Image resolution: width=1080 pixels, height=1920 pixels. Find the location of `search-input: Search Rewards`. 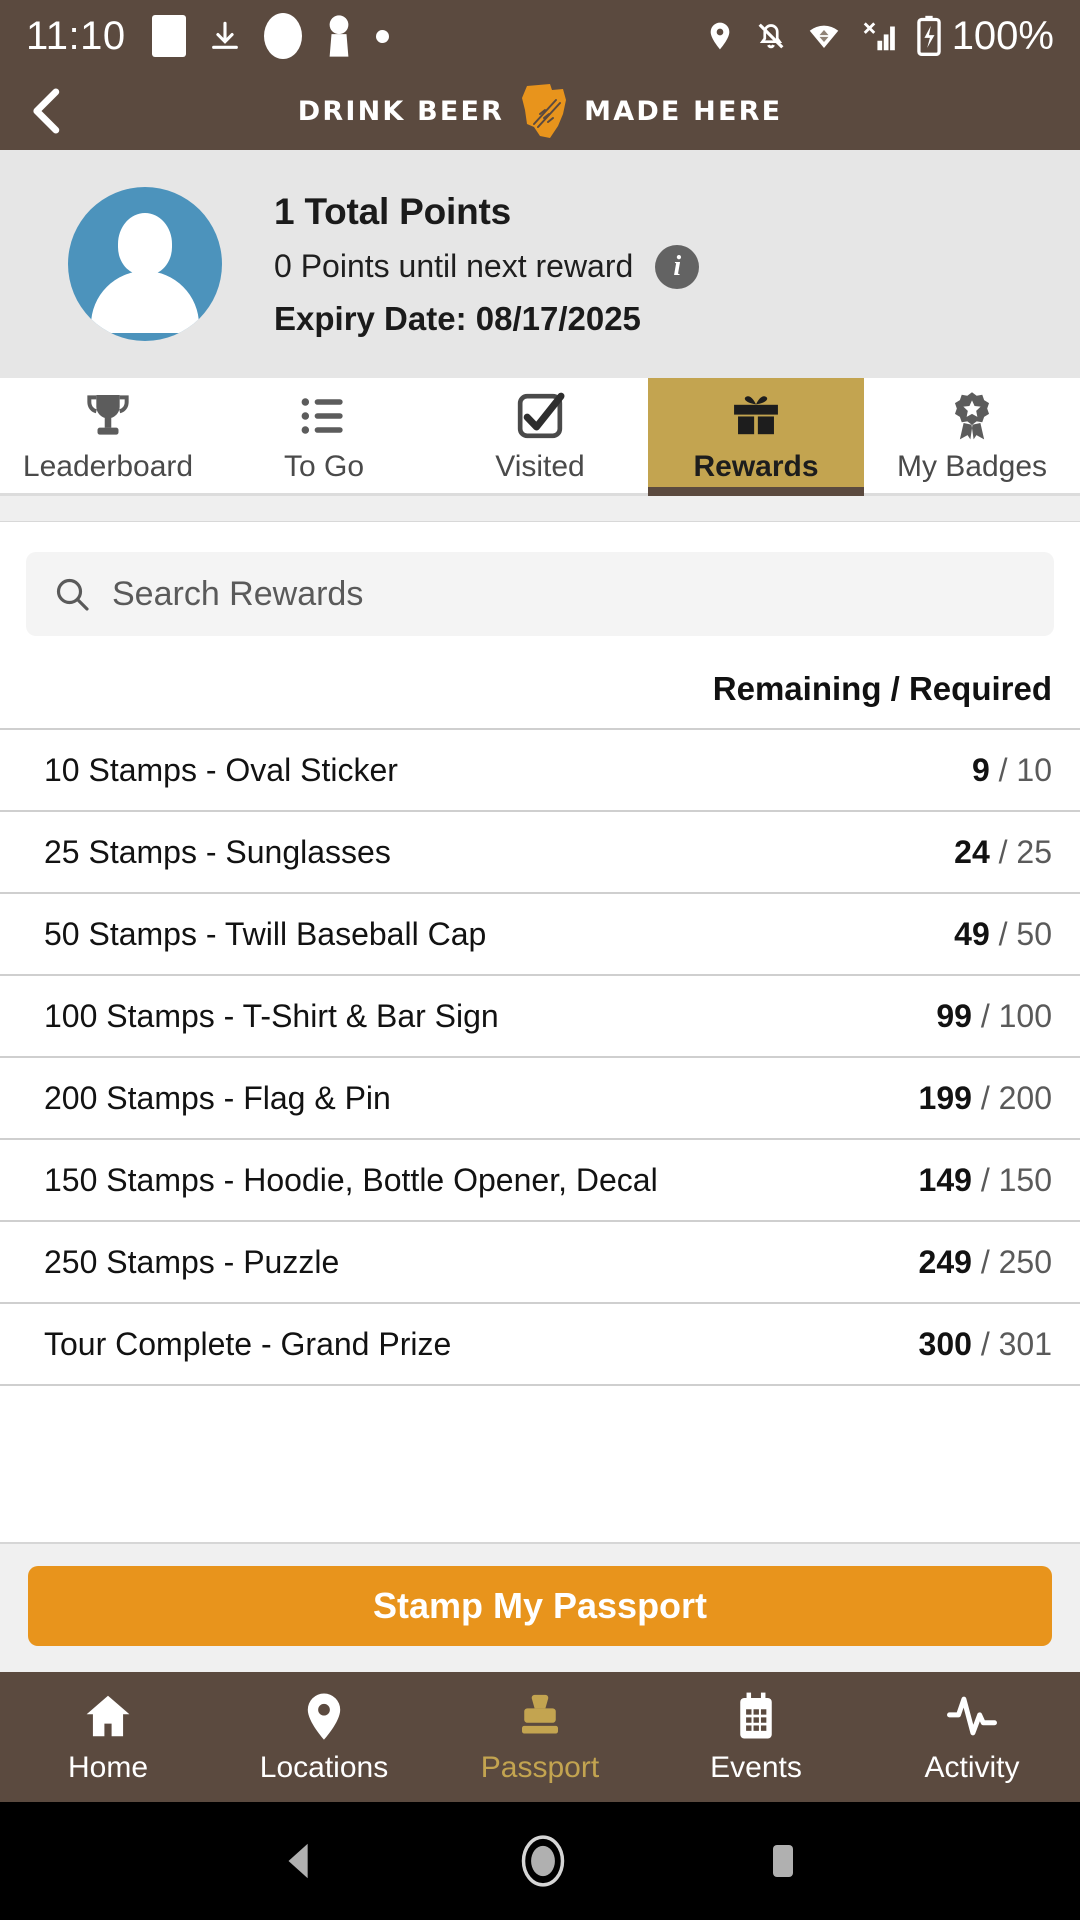

search-input: Search Rewards is located at coordinates (540, 594).